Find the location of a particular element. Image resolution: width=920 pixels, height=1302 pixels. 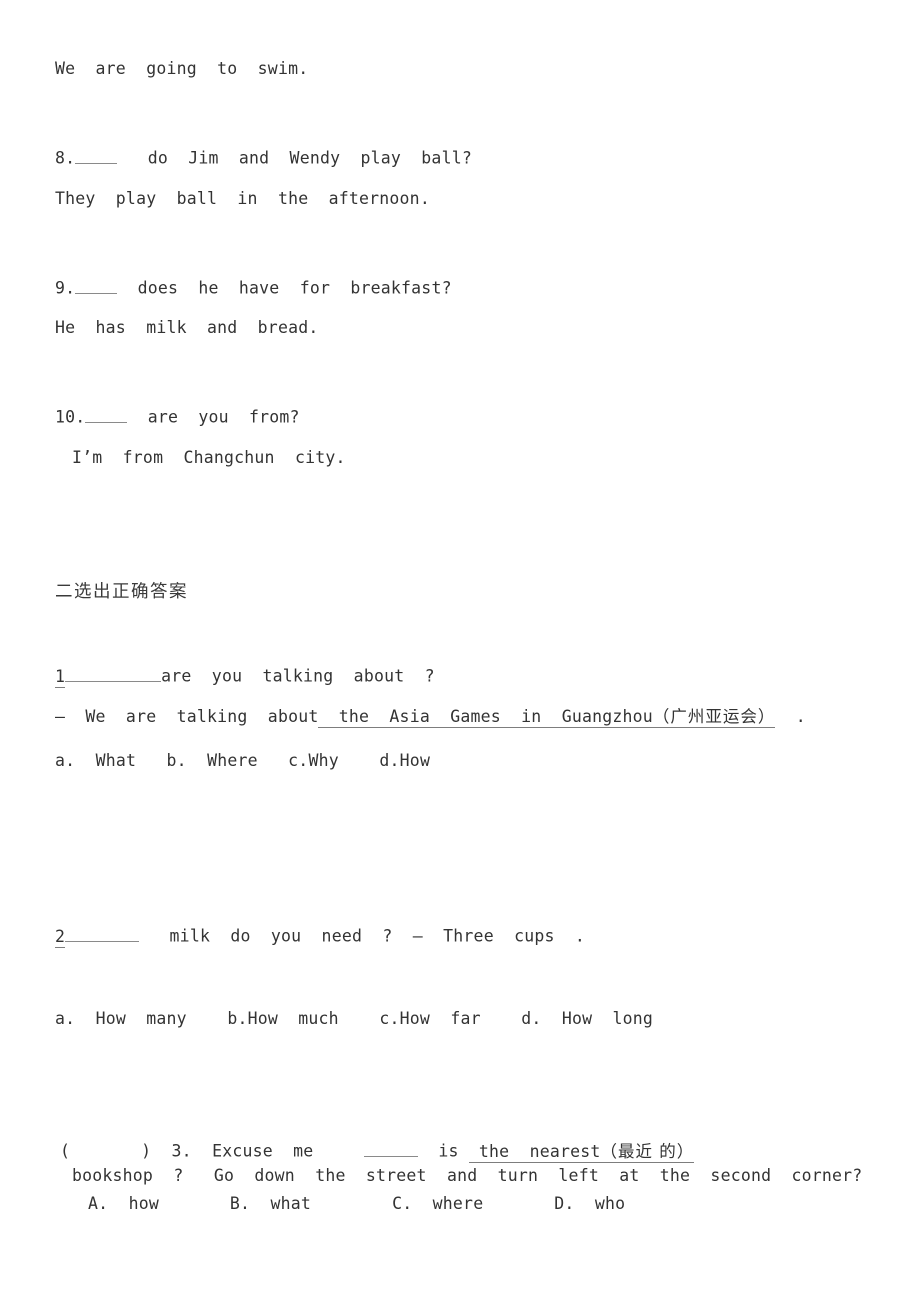

s2-q1-answer-suffix: . is located at coordinates (800, 716).